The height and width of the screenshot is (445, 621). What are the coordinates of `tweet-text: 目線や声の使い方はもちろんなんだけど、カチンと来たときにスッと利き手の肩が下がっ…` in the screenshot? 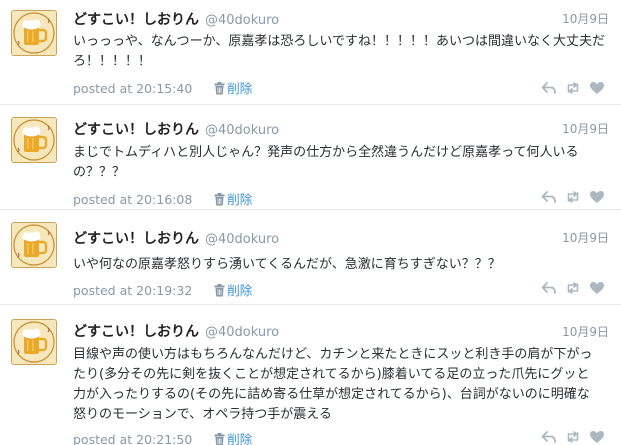 It's located at (333, 384).